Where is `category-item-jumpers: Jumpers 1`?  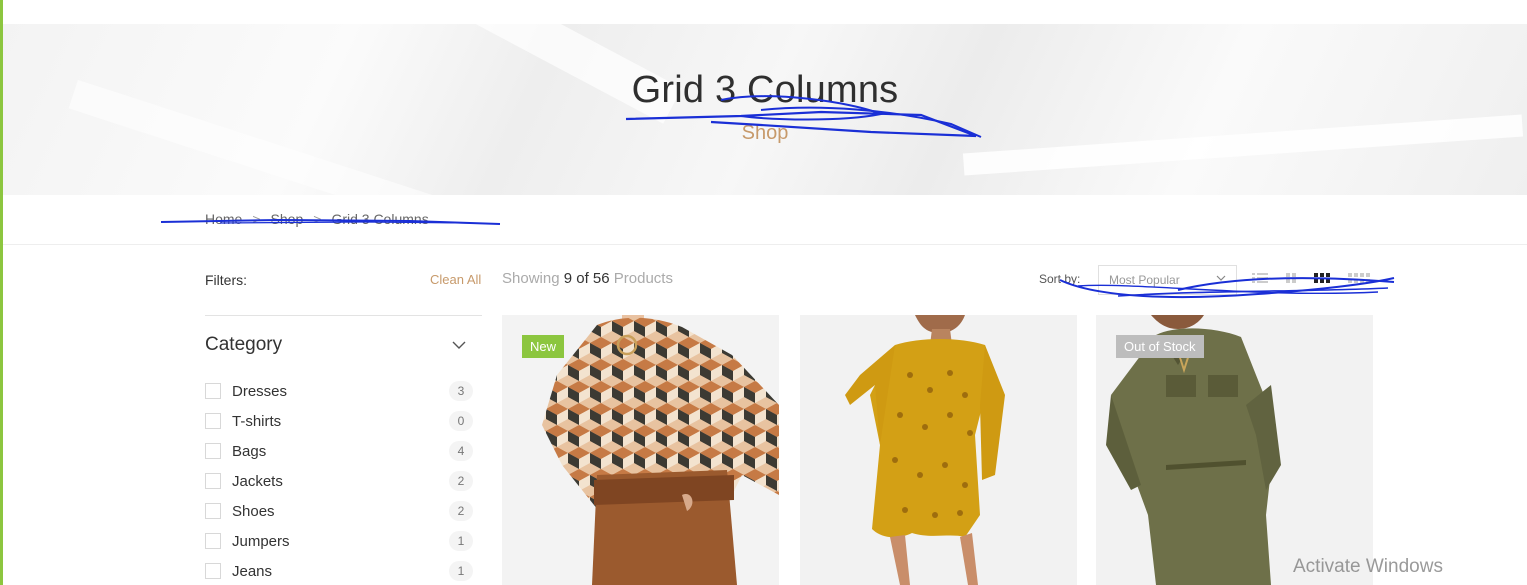 category-item-jumpers: Jumpers 1 is located at coordinates (340, 541).